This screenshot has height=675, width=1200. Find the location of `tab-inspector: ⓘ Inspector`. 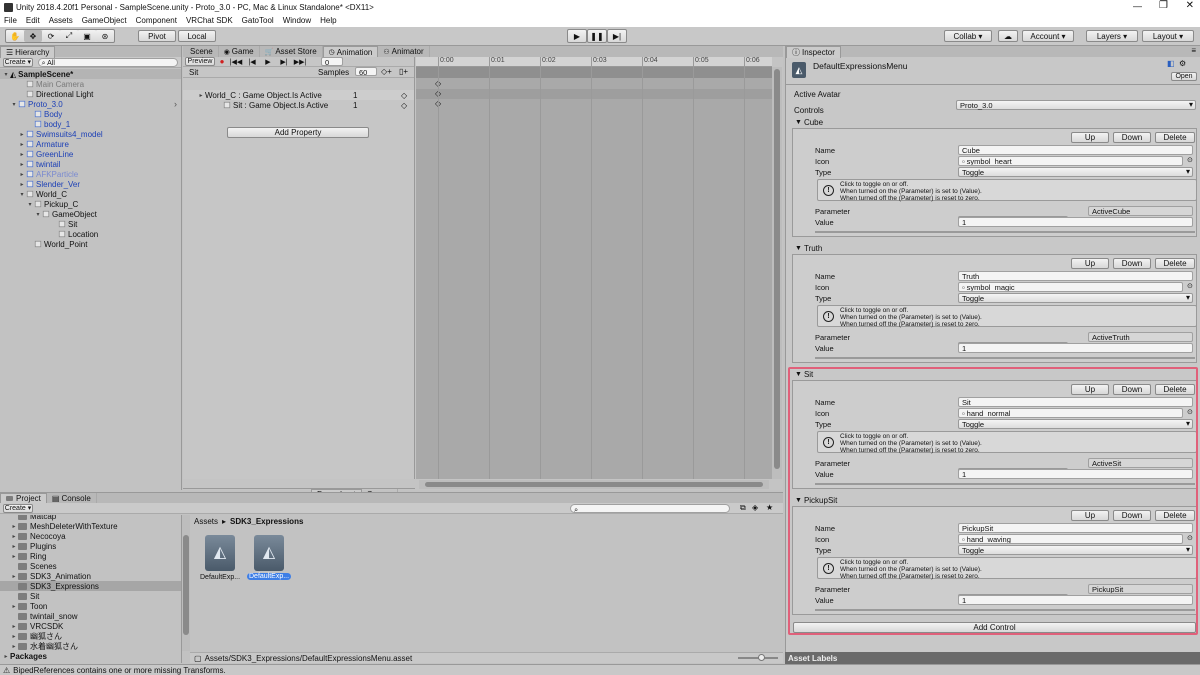

tab-inspector: ⓘ Inspector is located at coordinates (813, 51).